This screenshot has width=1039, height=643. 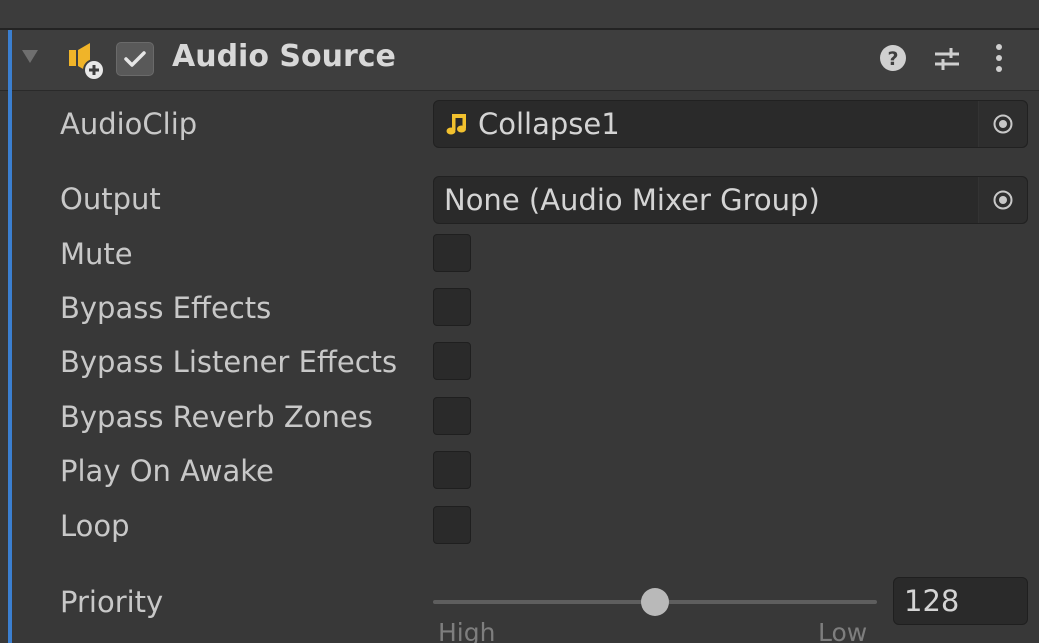 I want to click on help-icon: ?, so click(x=893, y=58).